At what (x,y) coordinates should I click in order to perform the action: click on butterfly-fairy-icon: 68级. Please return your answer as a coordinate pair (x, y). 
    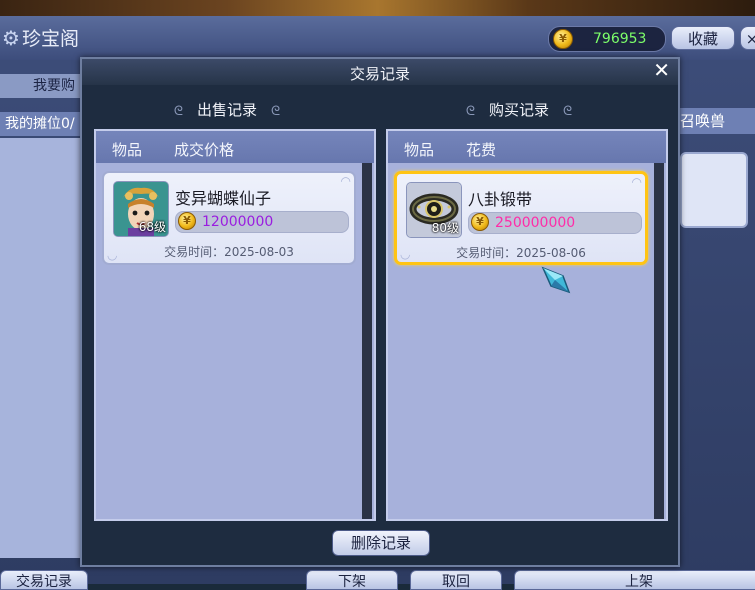
    Looking at the image, I should click on (141, 209).